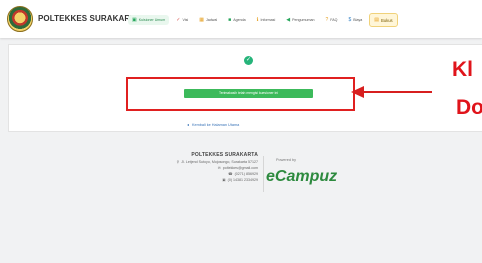  What do you see at coordinates (224, 155) in the screenshot?
I see `footer-org-name: POLTEKKES SURAKARTA` at bounding box center [224, 155].